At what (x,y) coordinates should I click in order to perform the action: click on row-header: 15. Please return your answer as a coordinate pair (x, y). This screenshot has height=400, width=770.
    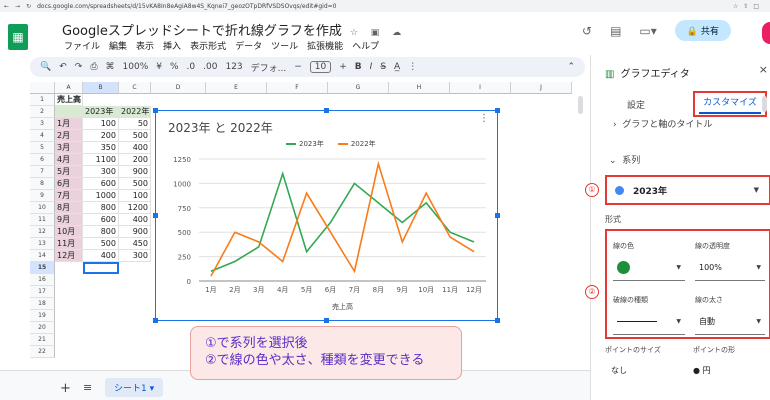
    Looking at the image, I should click on (42, 268).